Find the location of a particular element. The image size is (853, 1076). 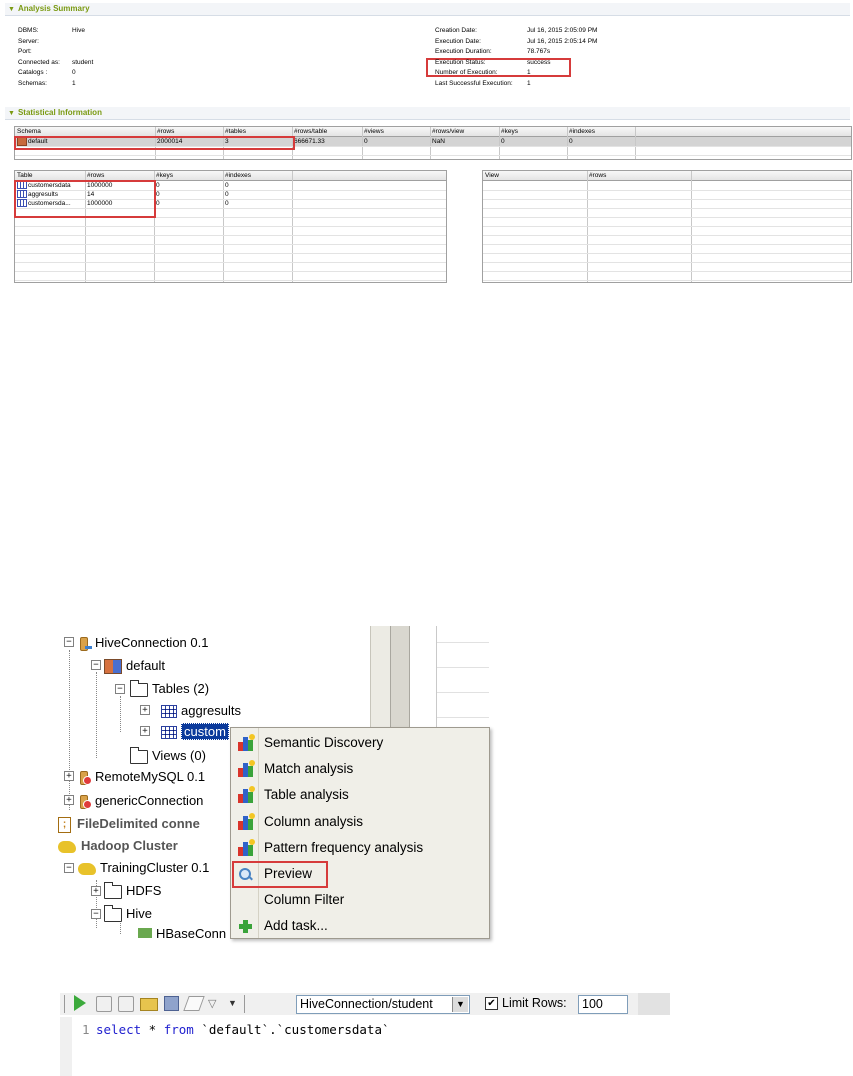

limit-rows-checkbox: ✔ is located at coordinates (491, 1003).